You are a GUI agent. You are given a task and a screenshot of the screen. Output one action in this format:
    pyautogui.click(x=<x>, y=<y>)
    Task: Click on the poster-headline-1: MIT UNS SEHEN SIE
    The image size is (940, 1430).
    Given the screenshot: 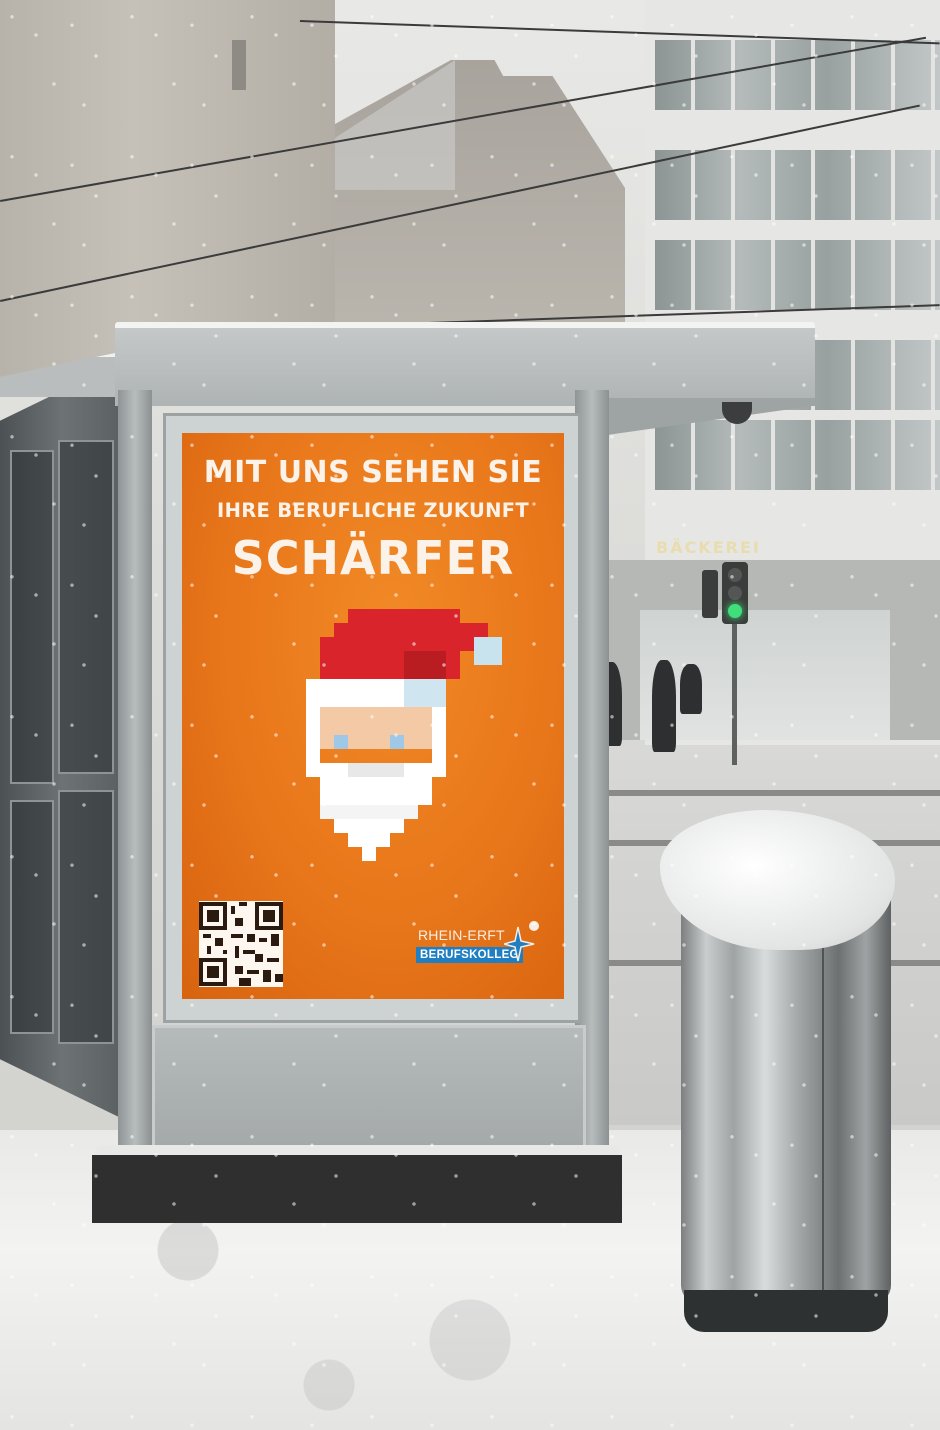 What is the action you would take?
    pyautogui.click(x=373, y=472)
    